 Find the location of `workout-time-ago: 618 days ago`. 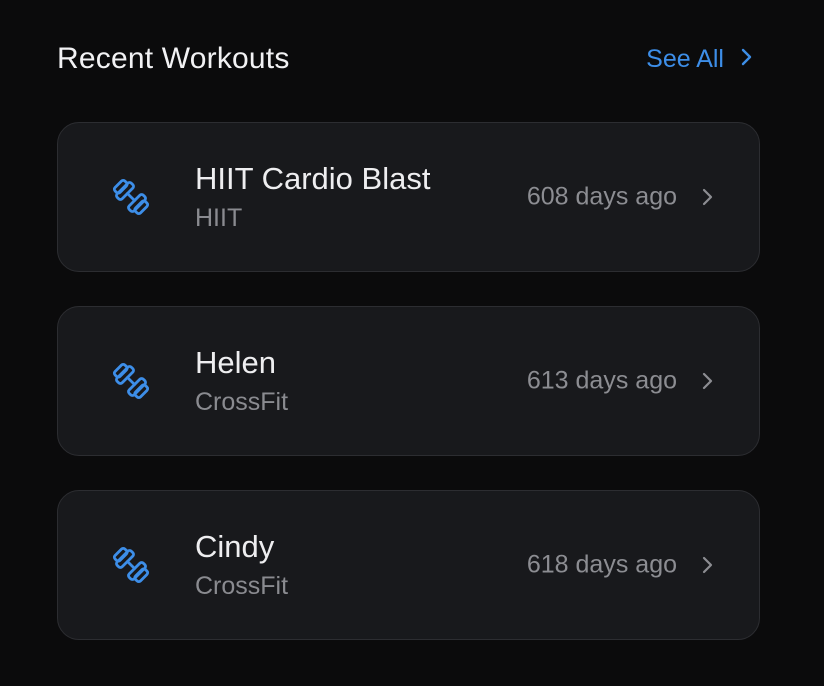

workout-time-ago: 618 days ago is located at coordinates (601, 564).